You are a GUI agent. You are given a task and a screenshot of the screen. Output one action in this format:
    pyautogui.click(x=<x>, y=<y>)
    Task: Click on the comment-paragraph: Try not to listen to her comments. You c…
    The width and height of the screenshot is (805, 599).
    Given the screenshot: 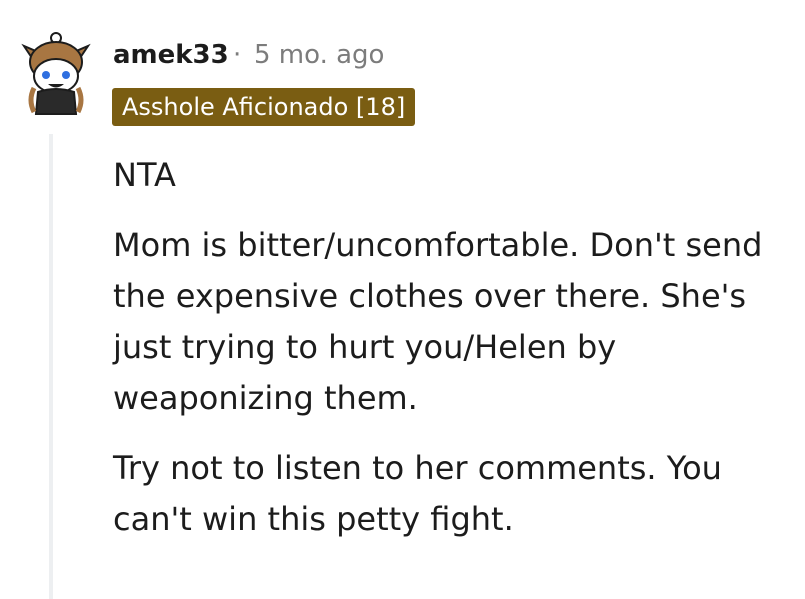 What is the action you would take?
    pyautogui.click(x=417, y=493)
    